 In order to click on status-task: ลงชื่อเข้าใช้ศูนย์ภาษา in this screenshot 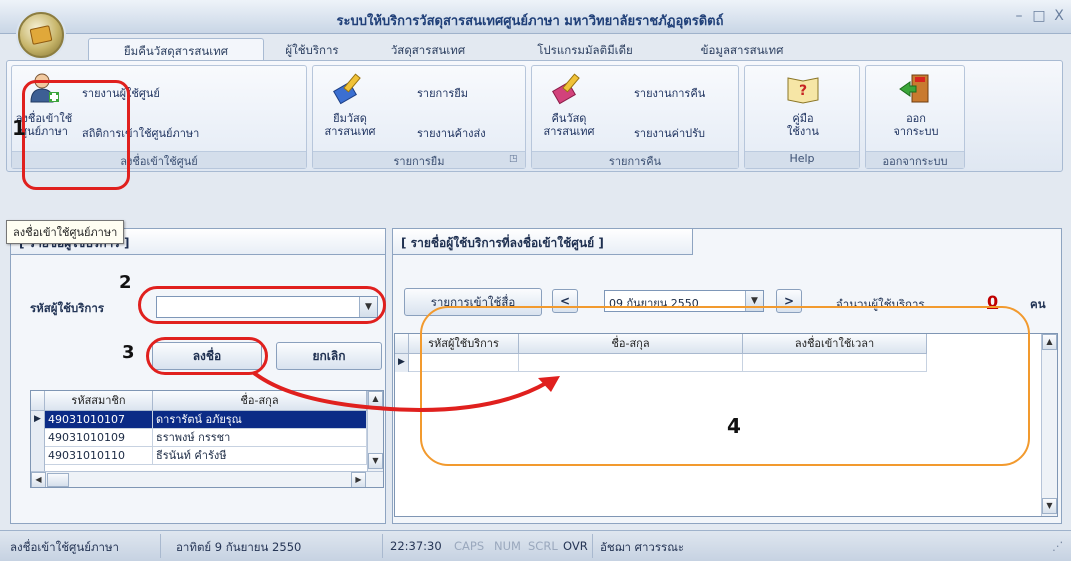, I will do `click(65, 547)`.